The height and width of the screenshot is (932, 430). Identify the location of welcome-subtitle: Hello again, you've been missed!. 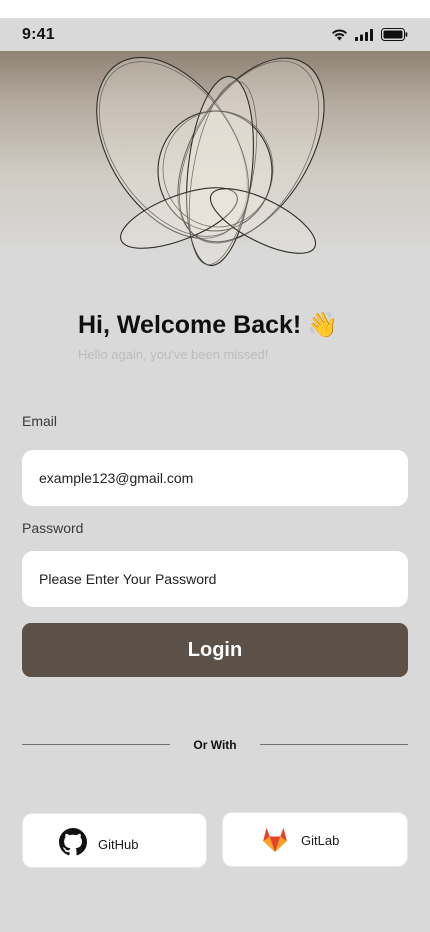
(173, 354).